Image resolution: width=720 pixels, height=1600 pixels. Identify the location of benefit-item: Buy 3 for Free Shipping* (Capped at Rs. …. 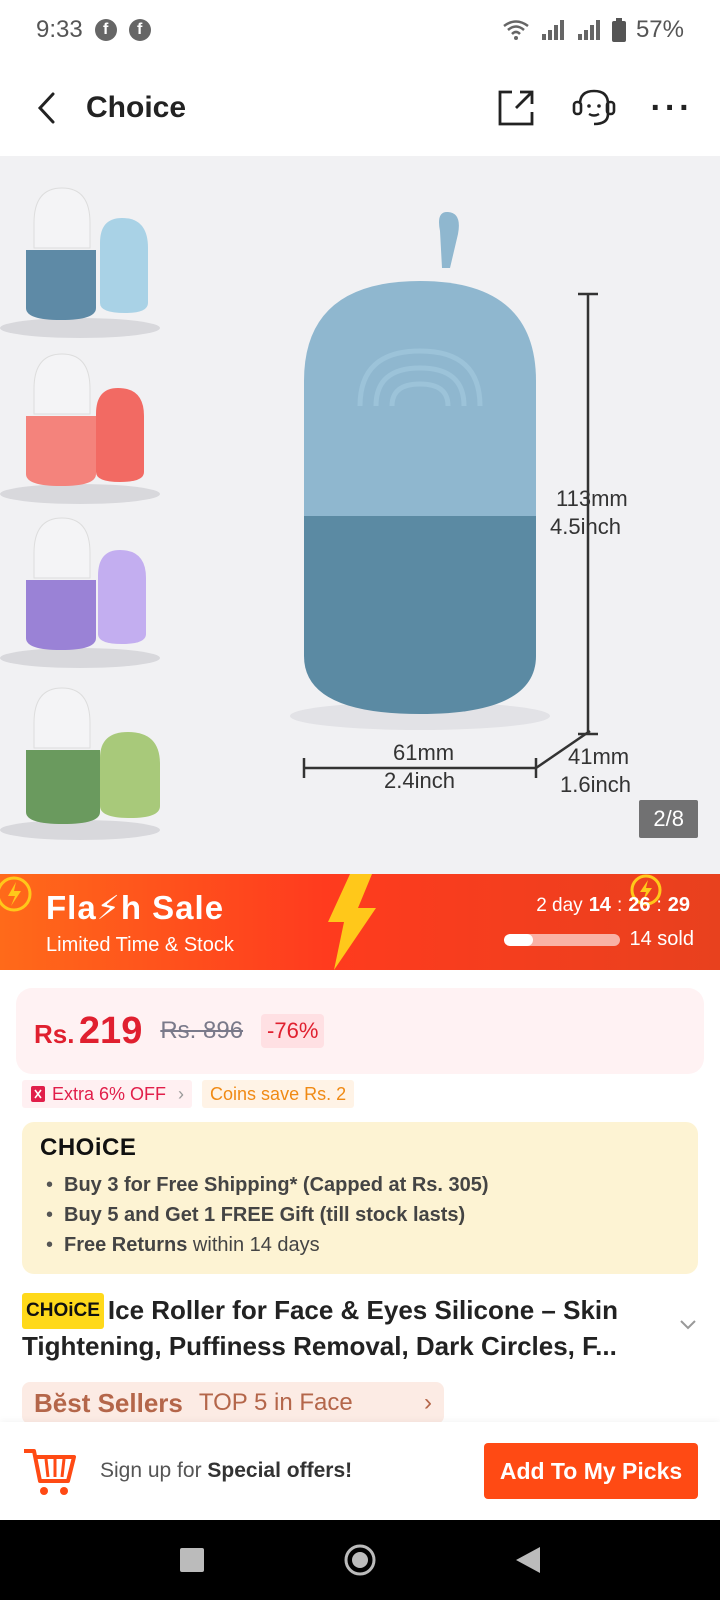
(360, 1185).